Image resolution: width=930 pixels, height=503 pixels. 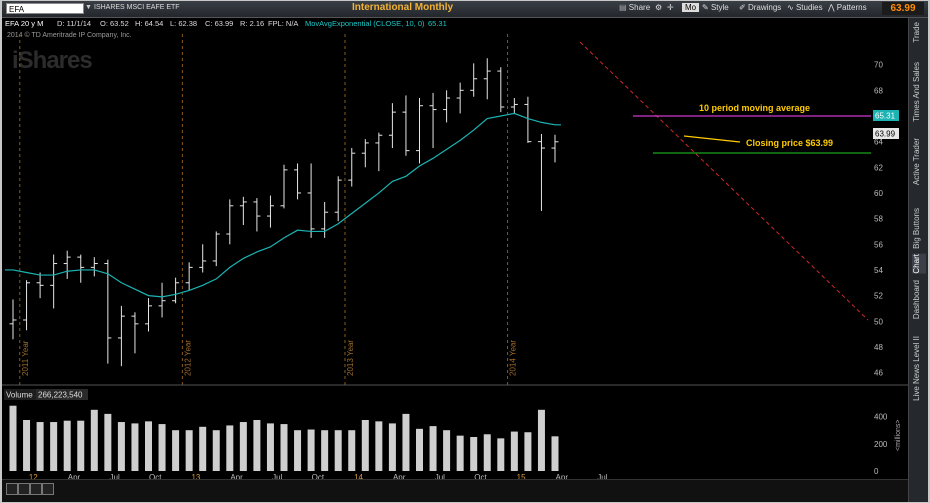 I want to click on volume-tick-label: 400, so click(x=881, y=417).